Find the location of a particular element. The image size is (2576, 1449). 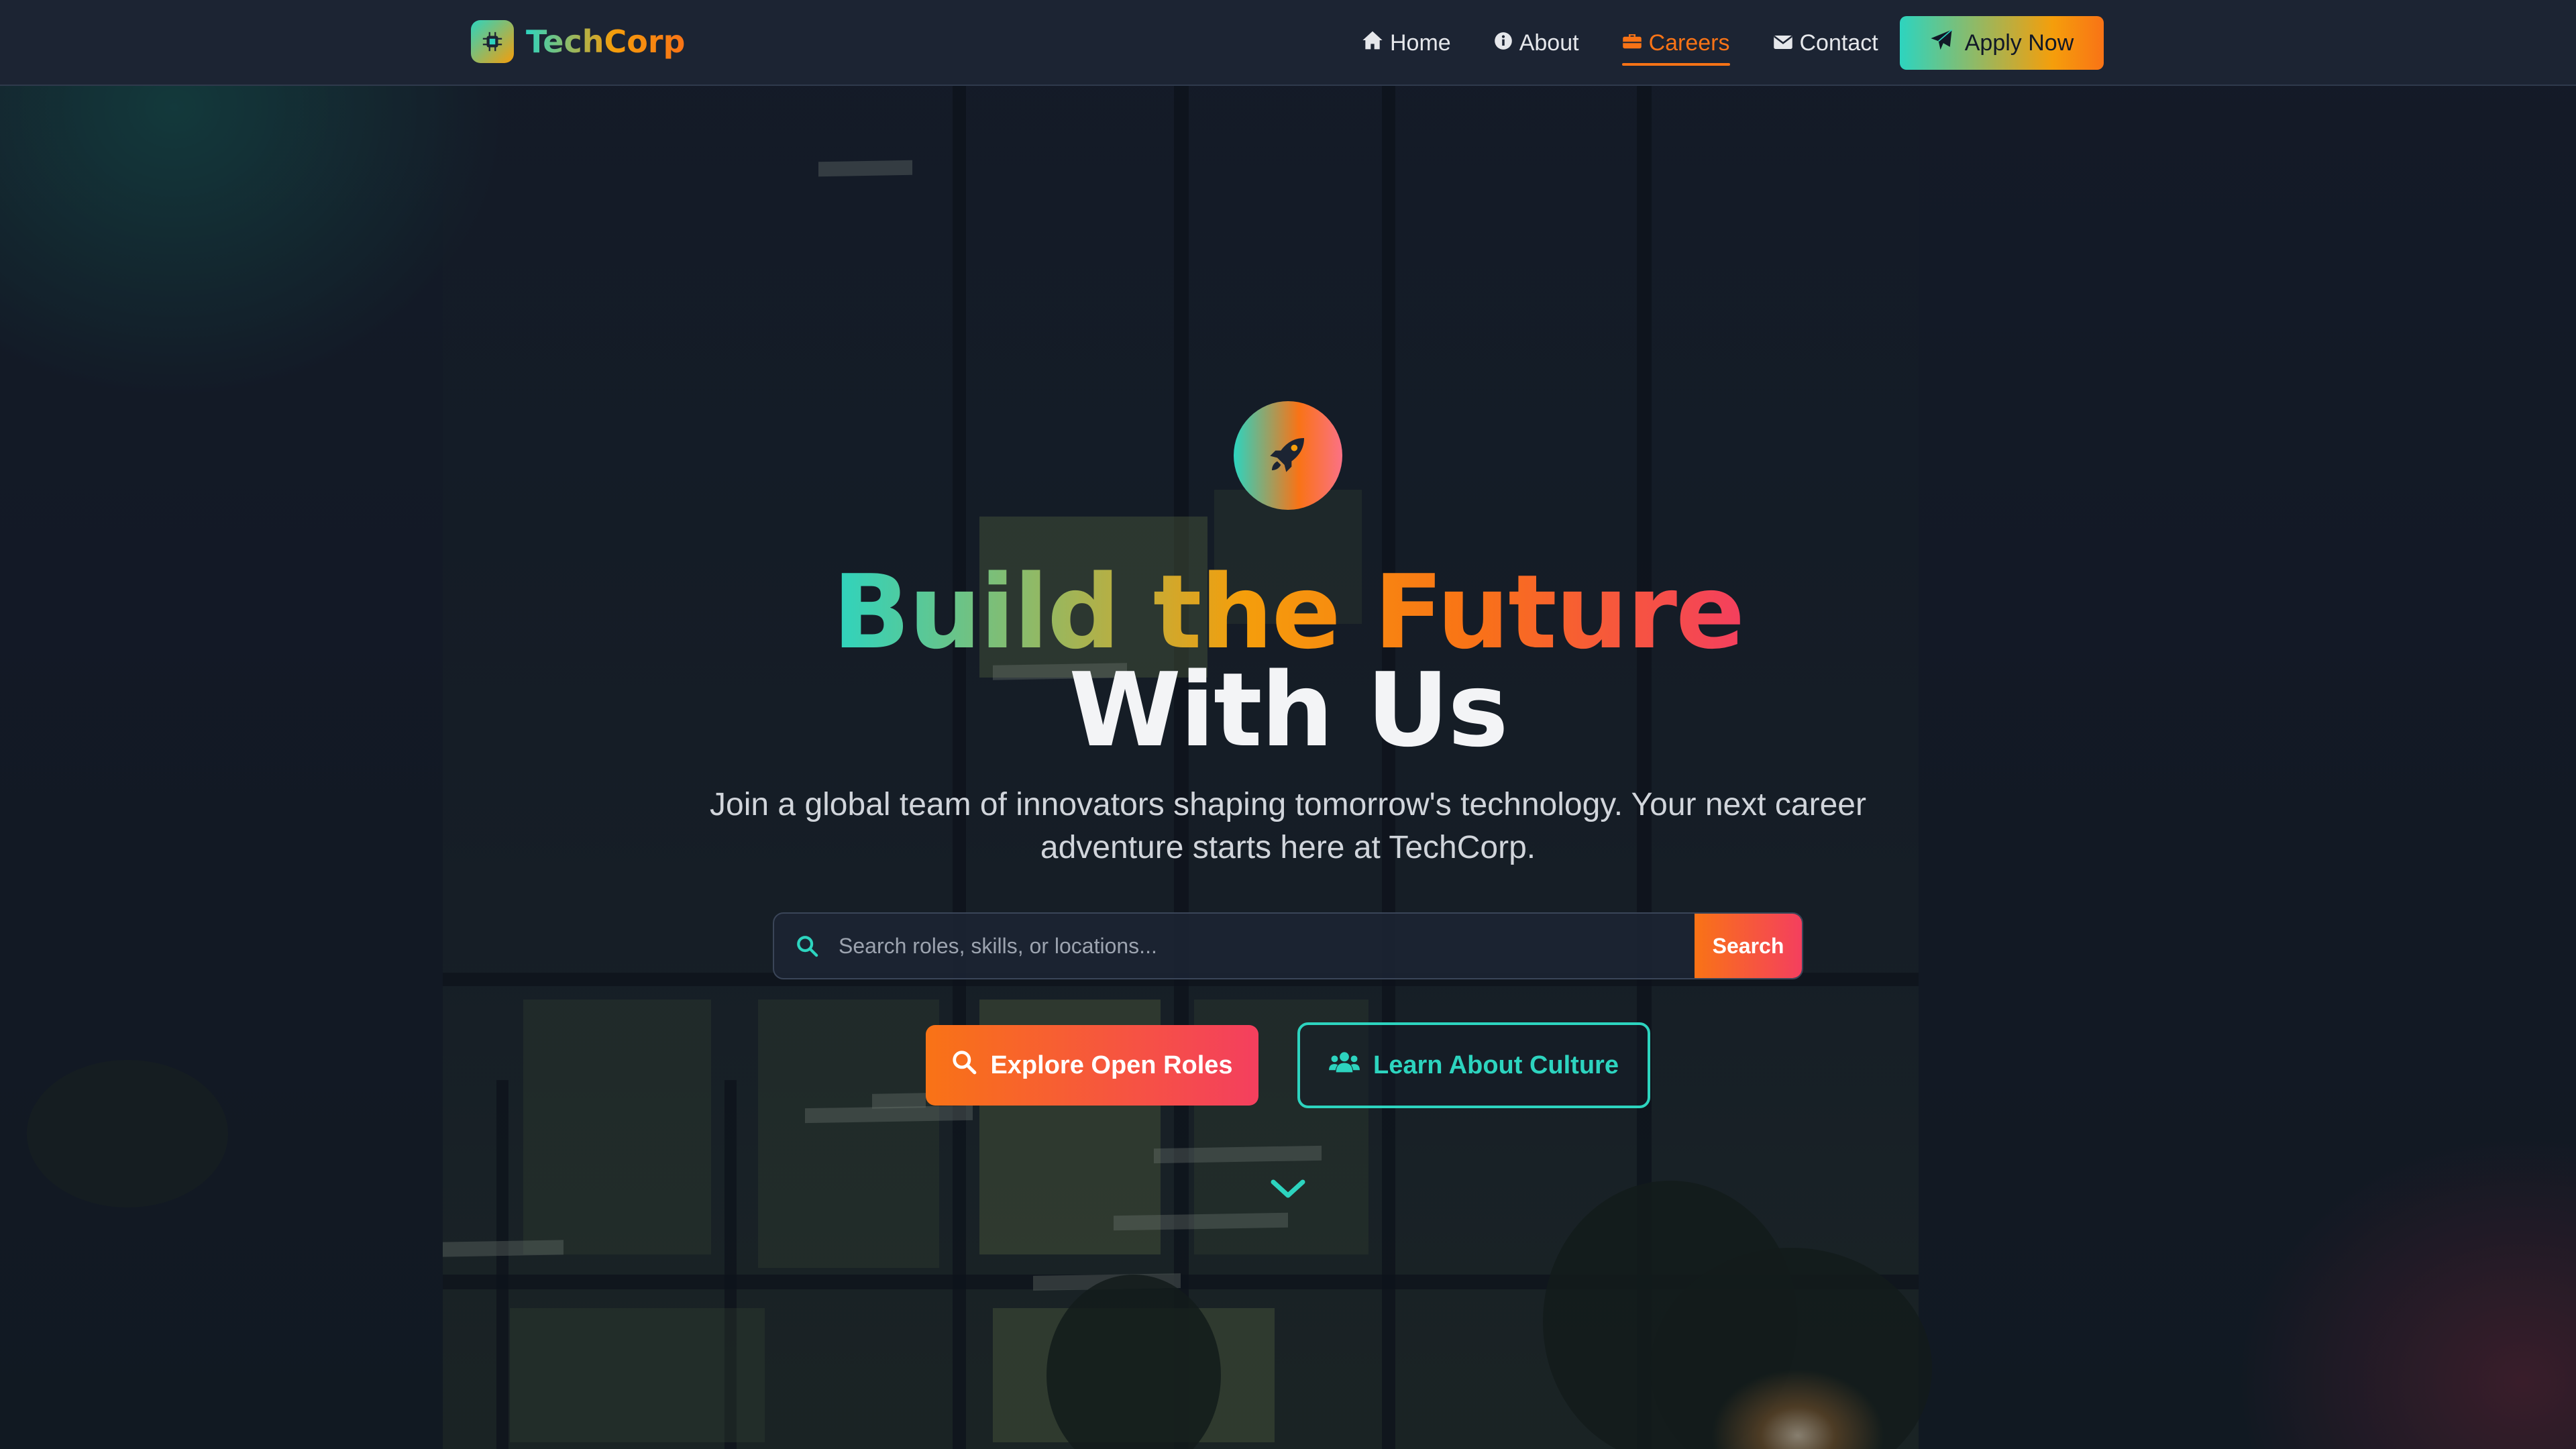

nav-careers: Careers is located at coordinates (1675, 48).